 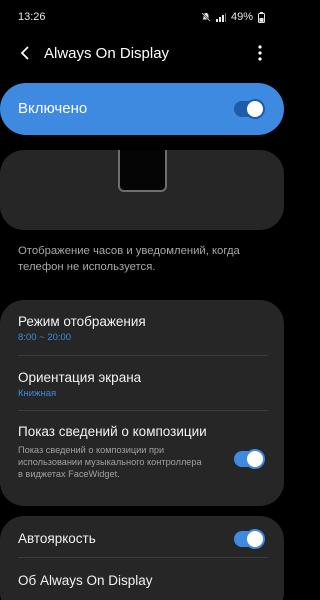 I want to click on display-mode-value: 8:00 ~ 20:00, so click(x=45, y=337).